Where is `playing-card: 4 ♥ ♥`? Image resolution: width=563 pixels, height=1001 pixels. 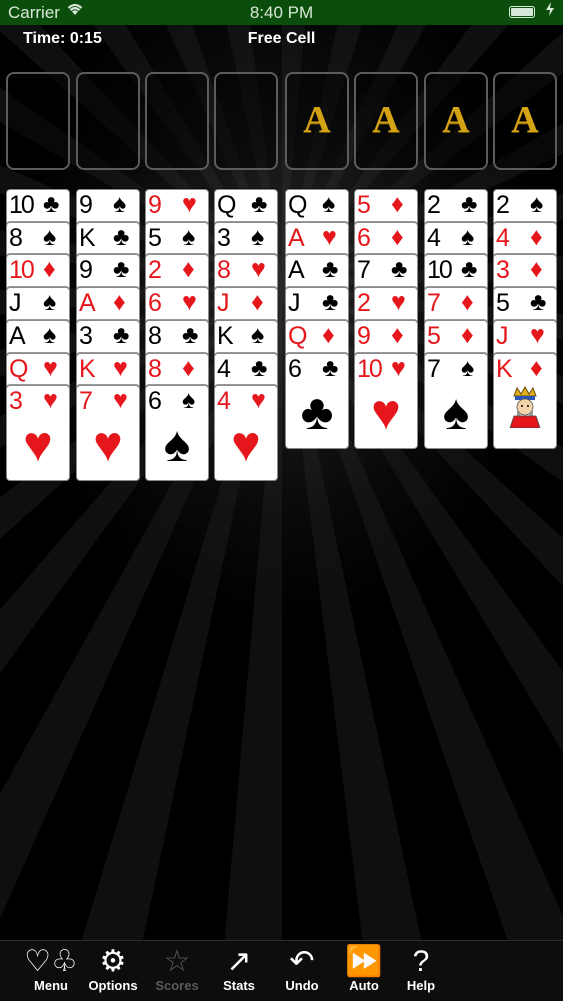 playing-card: 4 ♥ ♥ is located at coordinates (246, 433).